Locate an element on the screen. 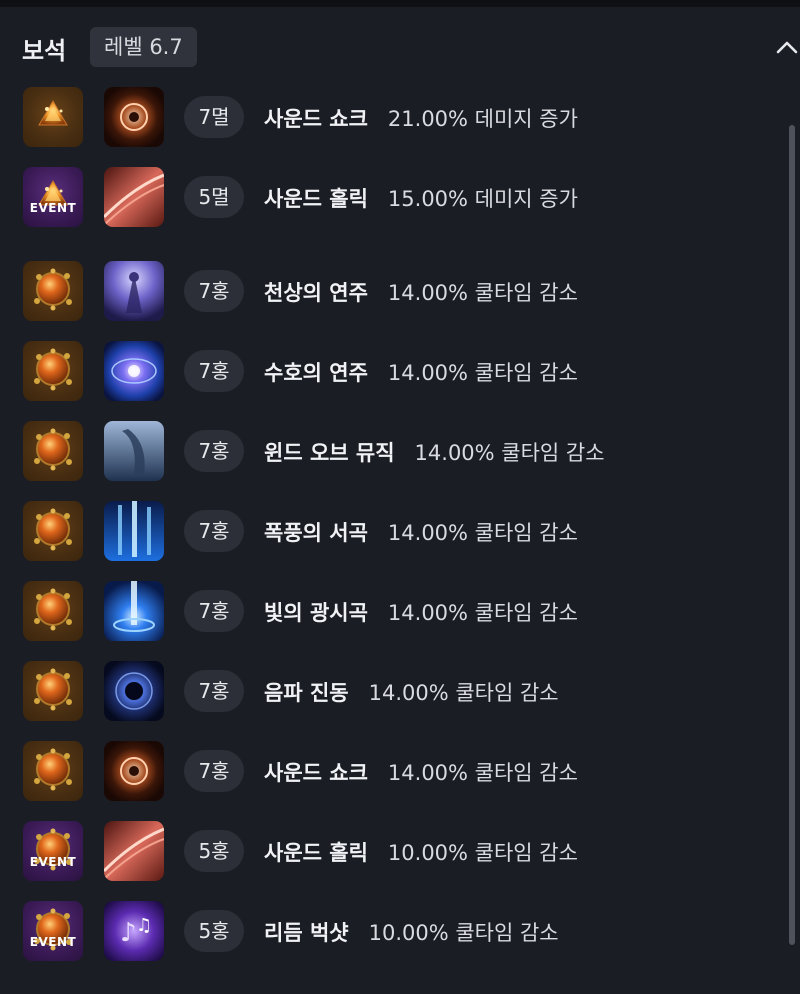 The width and height of the screenshot is (800, 994). gem-row: 7홍 천상의 연주 14.00% 쿨타임 감소 is located at coordinates (390, 292).